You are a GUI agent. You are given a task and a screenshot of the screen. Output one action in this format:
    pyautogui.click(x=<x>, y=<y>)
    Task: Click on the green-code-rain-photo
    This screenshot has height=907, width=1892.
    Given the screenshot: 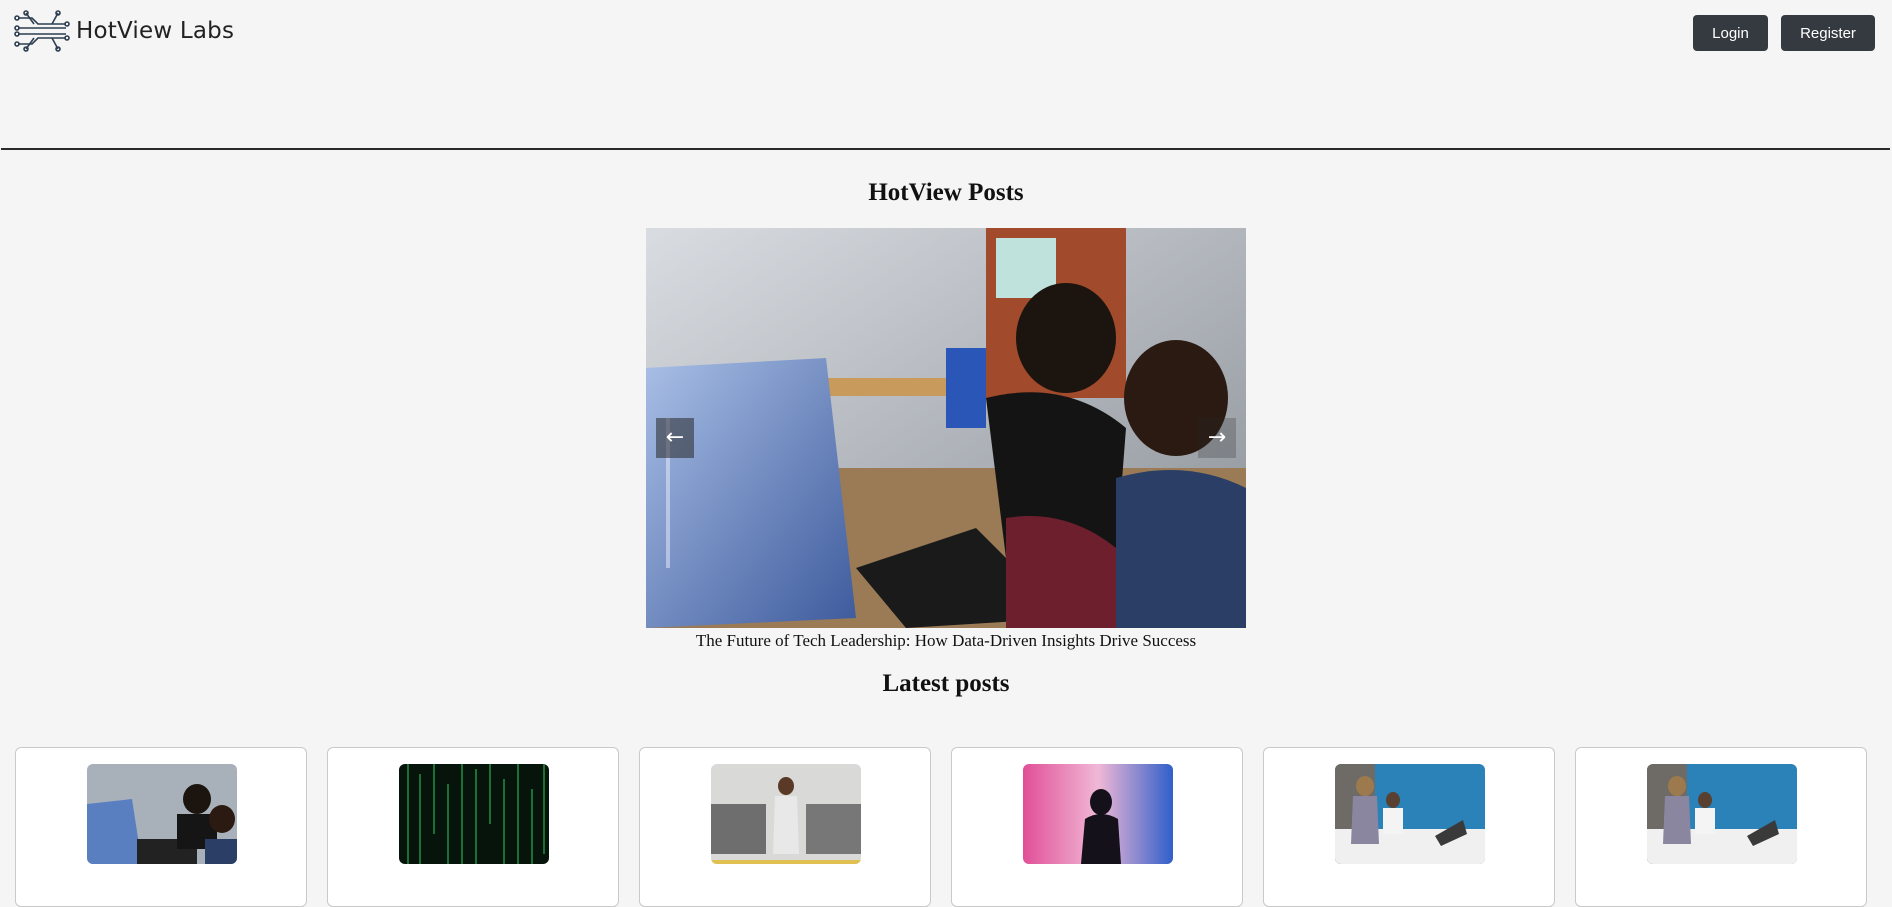 What is the action you would take?
    pyautogui.click(x=474, y=814)
    